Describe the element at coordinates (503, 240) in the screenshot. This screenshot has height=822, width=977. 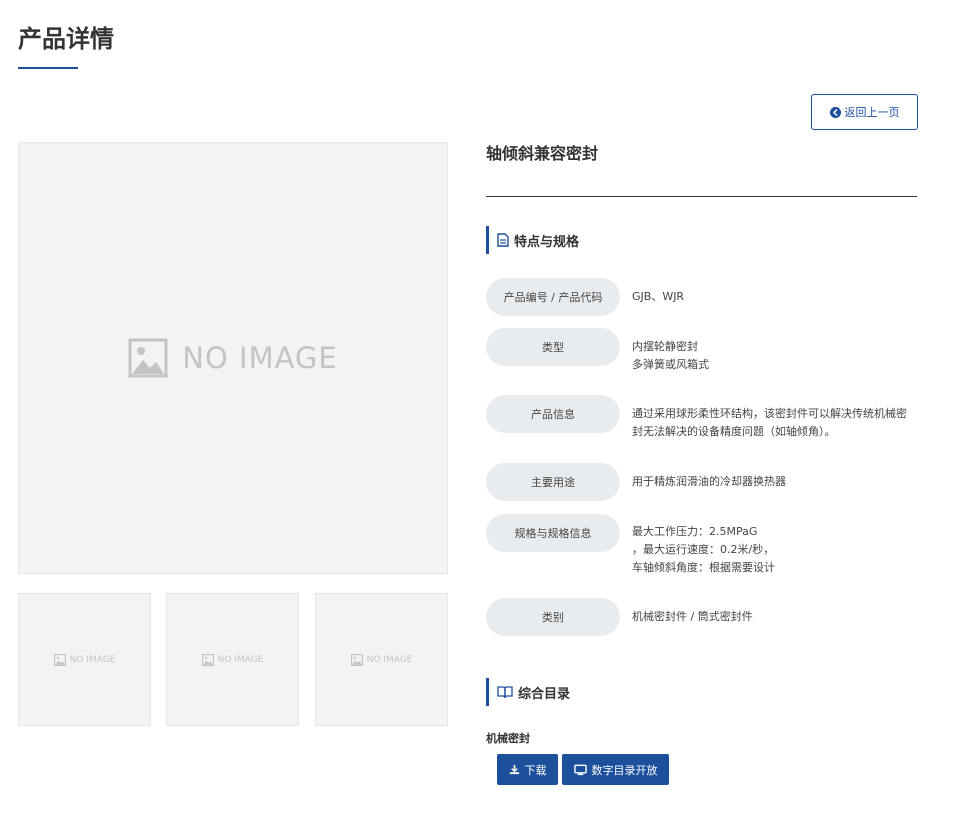
I see `document-icon` at that location.